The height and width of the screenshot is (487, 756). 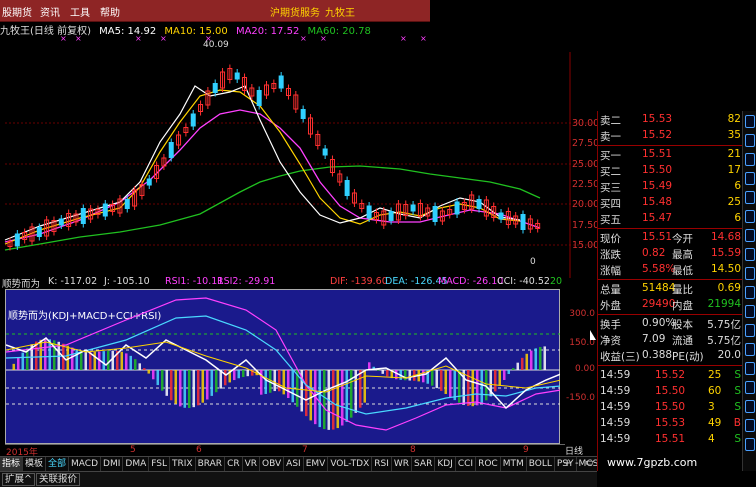 I want to click on date-axis: 2015年 5 6 7 8 9, so click(x=285, y=451).